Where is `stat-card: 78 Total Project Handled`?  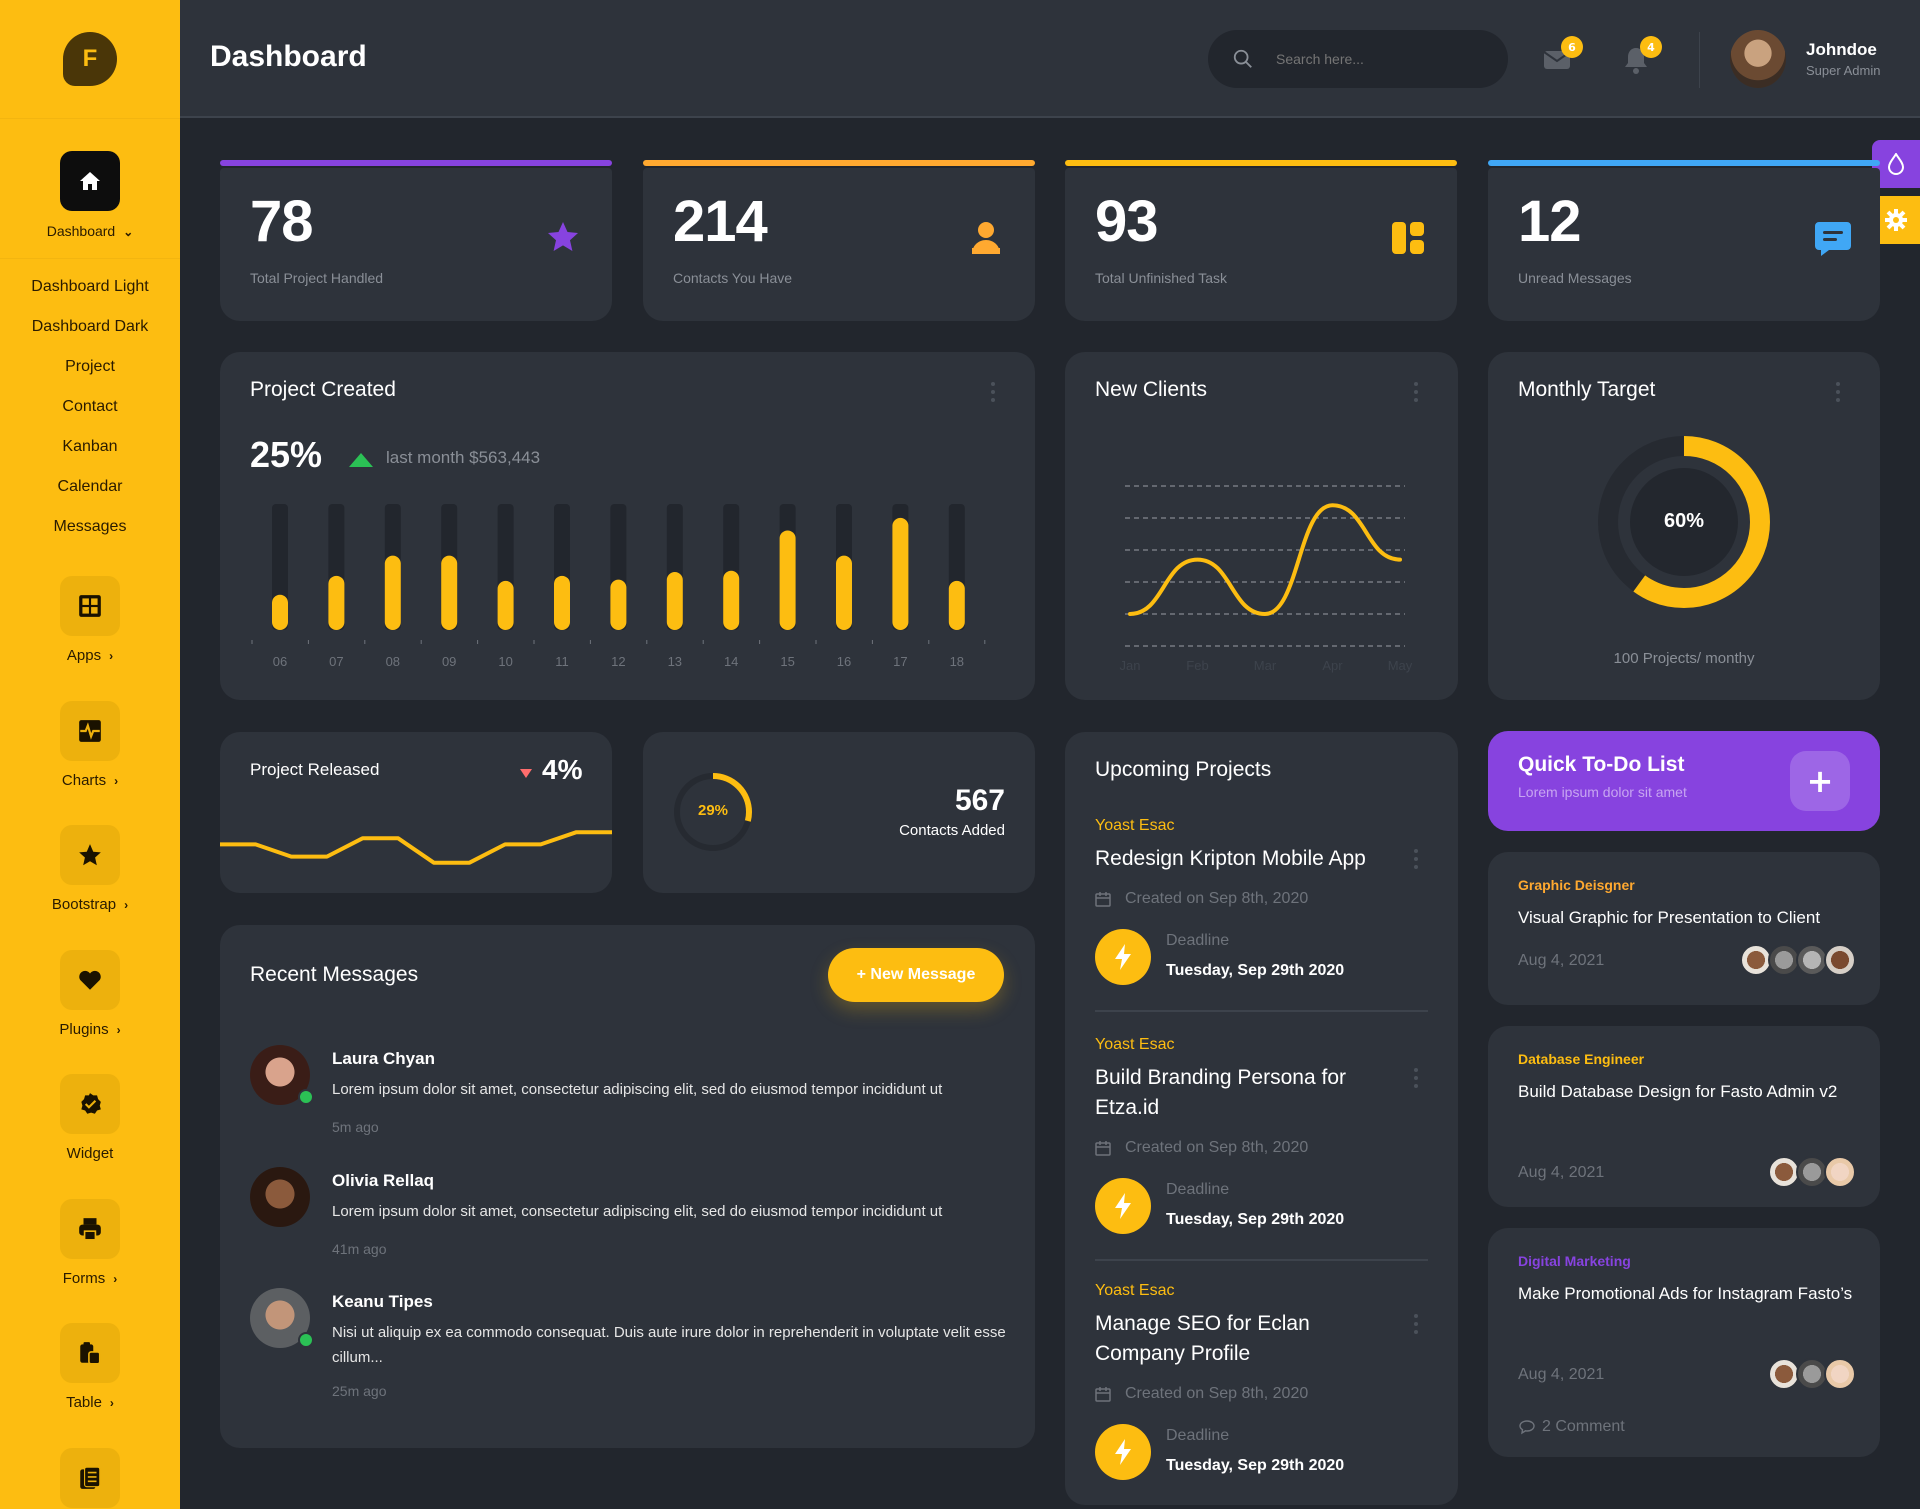
stat-card: 78 Total Project Handled is located at coordinates (416, 244).